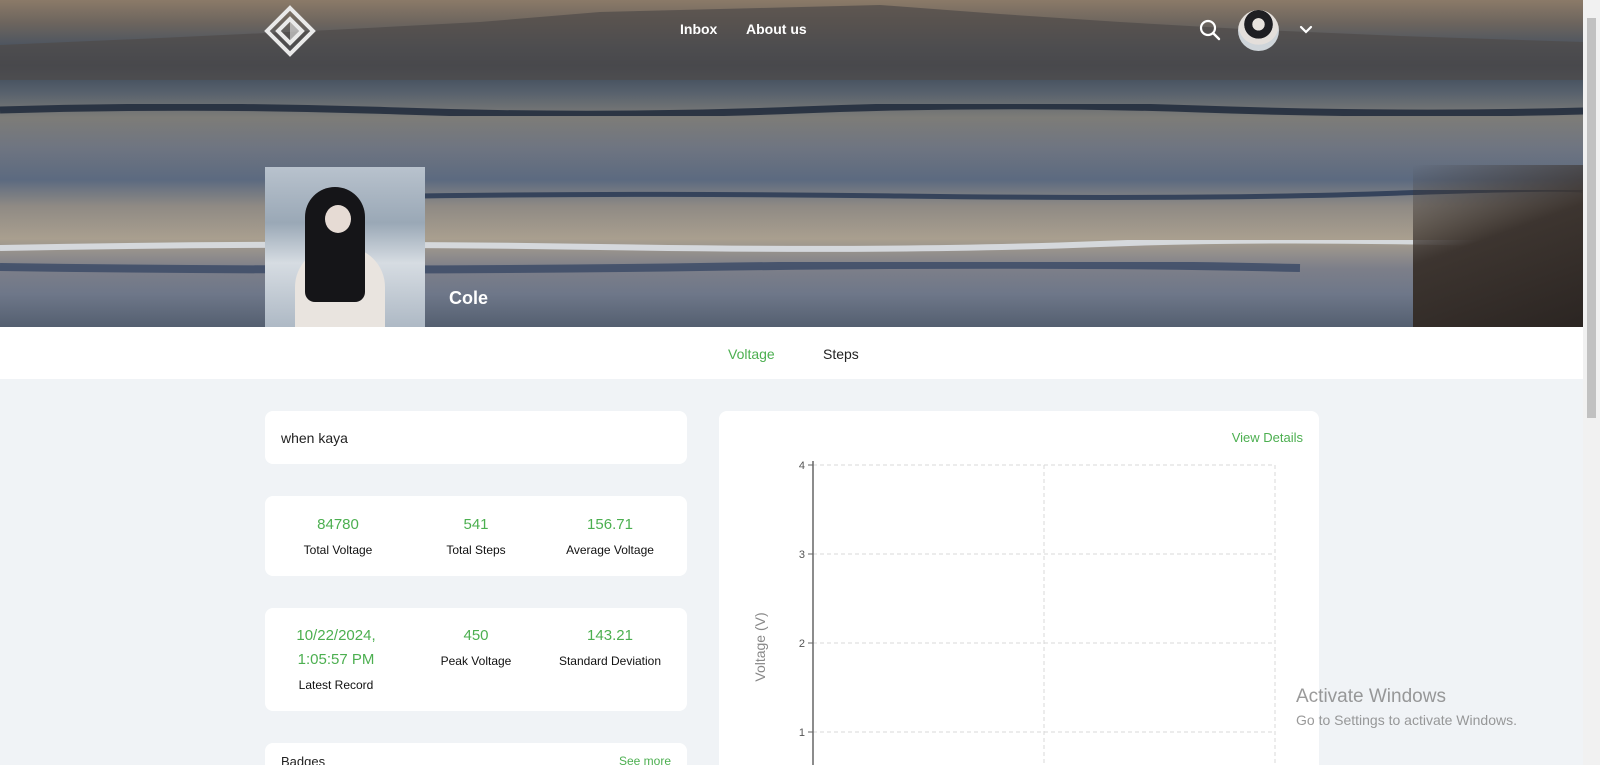 The image size is (1600, 765). What do you see at coordinates (476, 635) in the screenshot?
I see `stat-value: 450` at bounding box center [476, 635].